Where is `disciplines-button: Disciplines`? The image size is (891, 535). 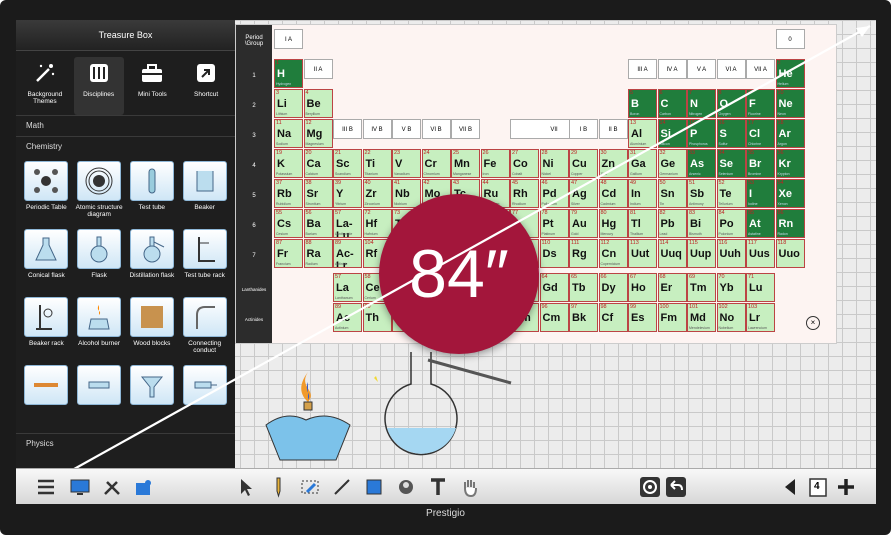 disciplines-button: Disciplines is located at coordinates (98, 86).